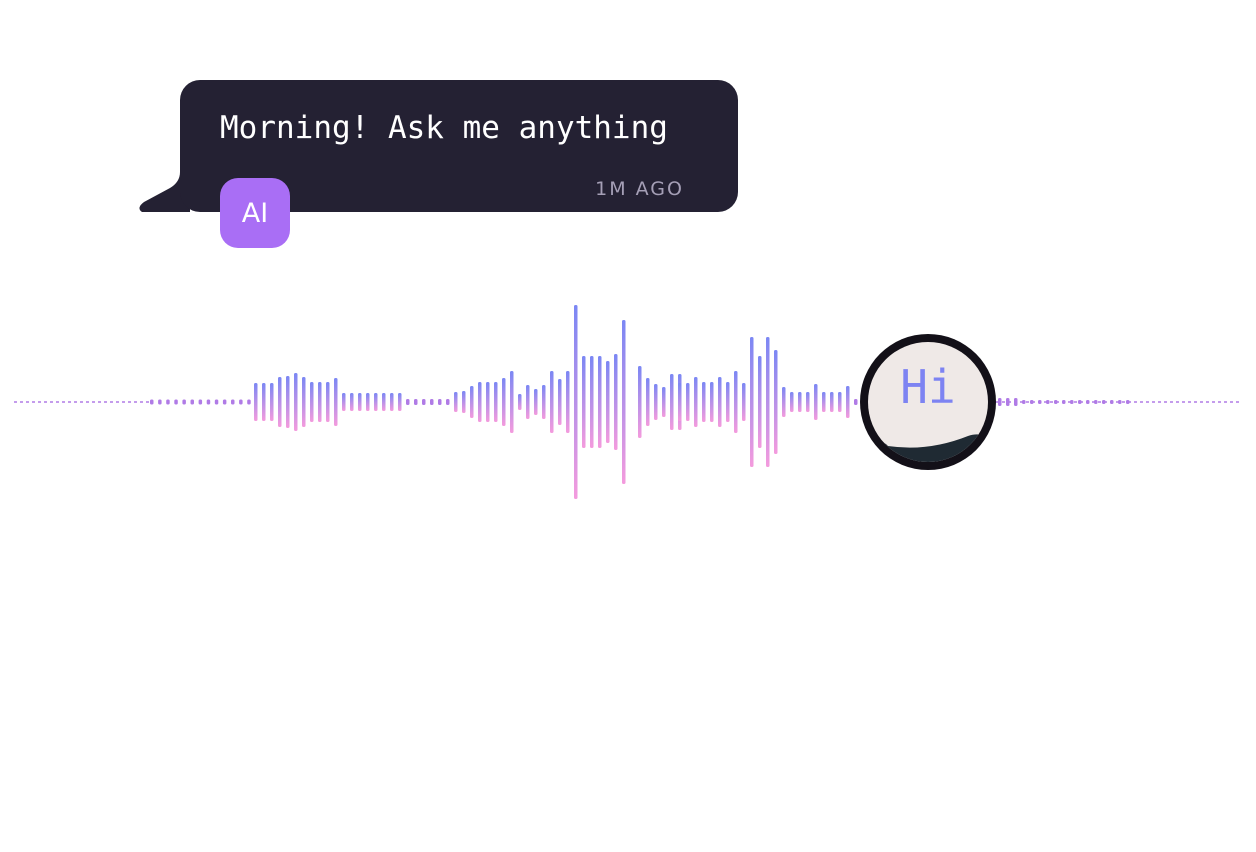 Image resolution: width=1256 pixels, height=852 pixels. I want to click on voice-avatar-face: Hi, so click(928, 402).